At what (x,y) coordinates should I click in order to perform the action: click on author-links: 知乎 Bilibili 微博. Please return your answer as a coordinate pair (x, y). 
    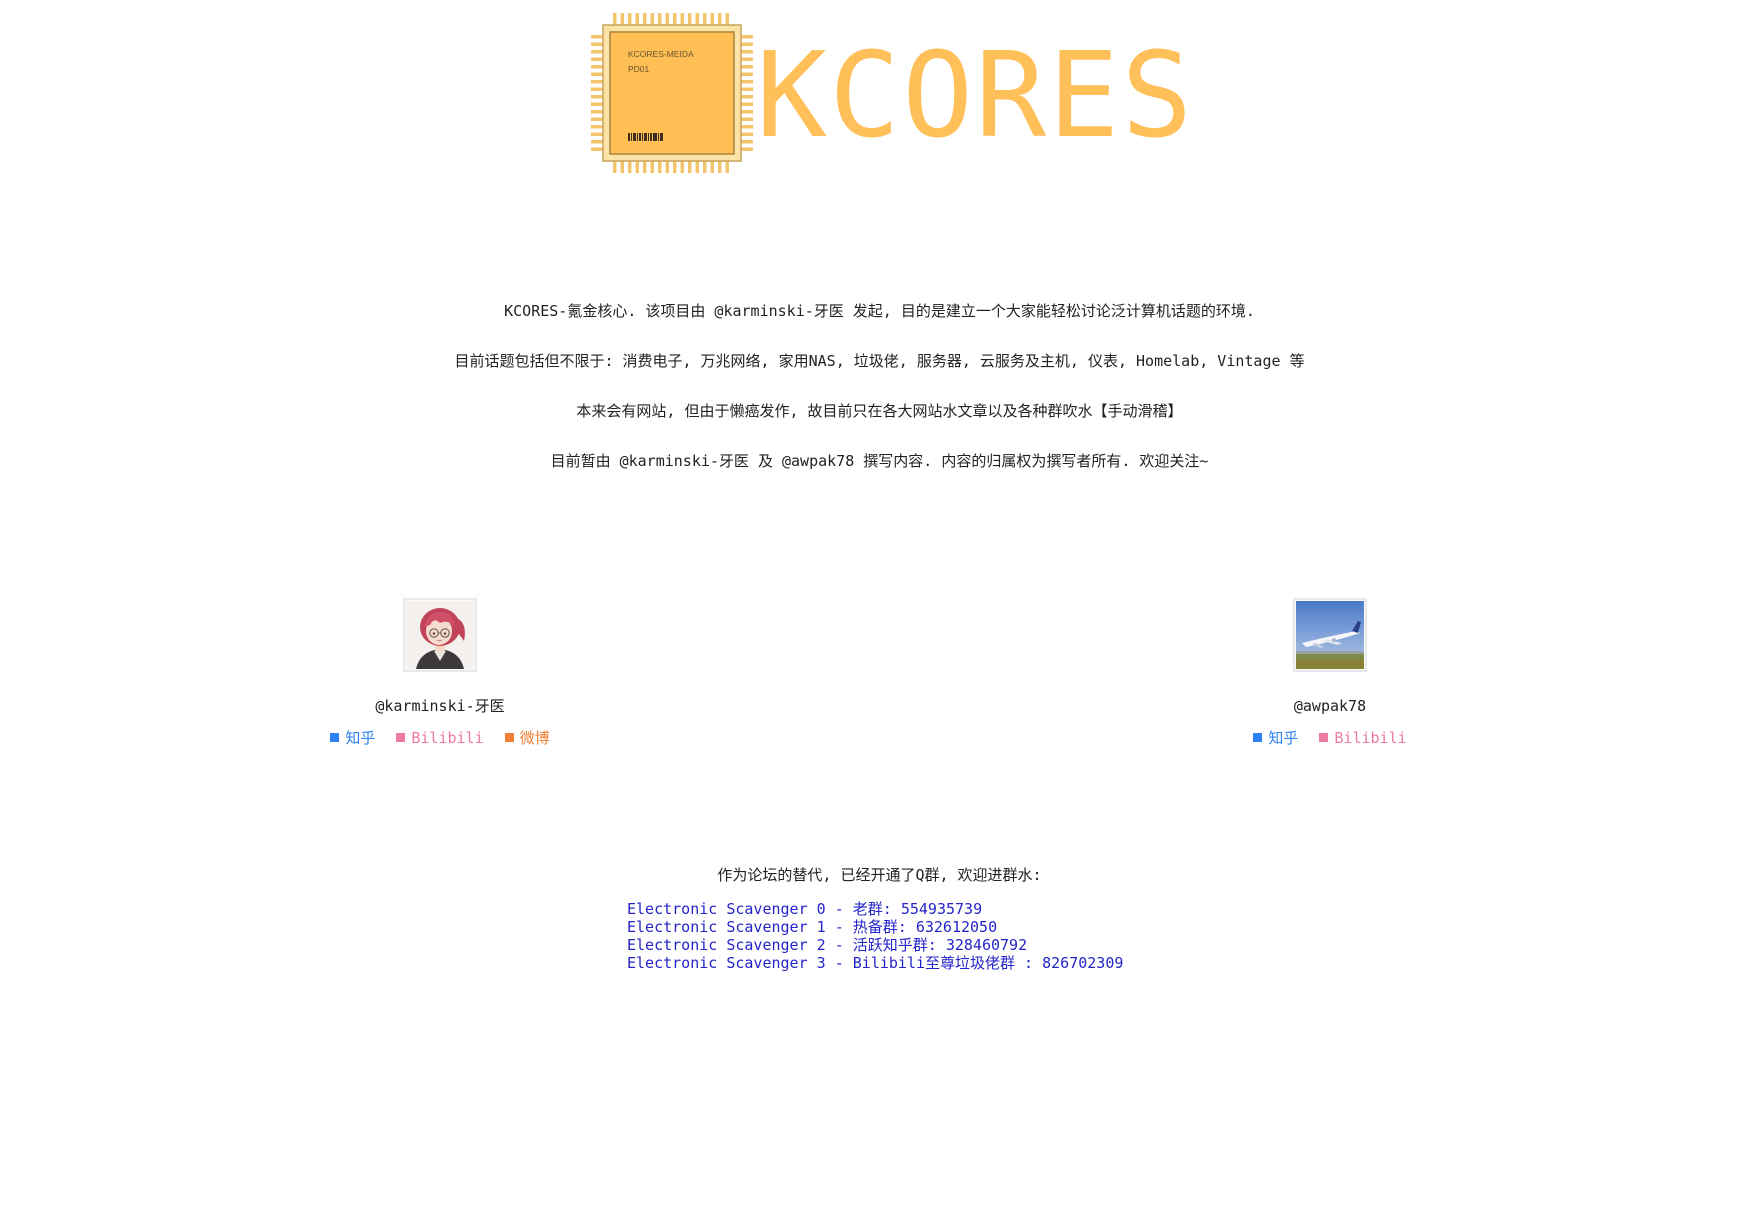
    Looking at the image, I should click on (440, 738).